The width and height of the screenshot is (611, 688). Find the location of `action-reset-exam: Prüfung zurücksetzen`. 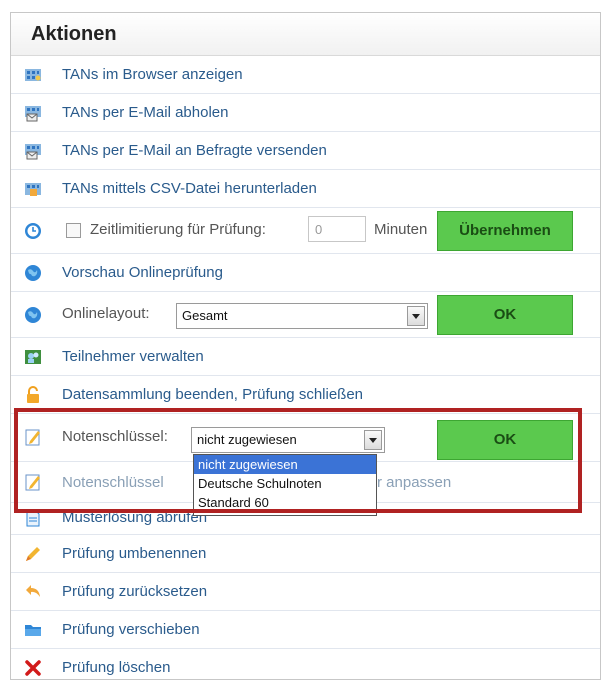

action-reset-exam: Prüfung zurücksetzen is located at coordinates (305, 592).